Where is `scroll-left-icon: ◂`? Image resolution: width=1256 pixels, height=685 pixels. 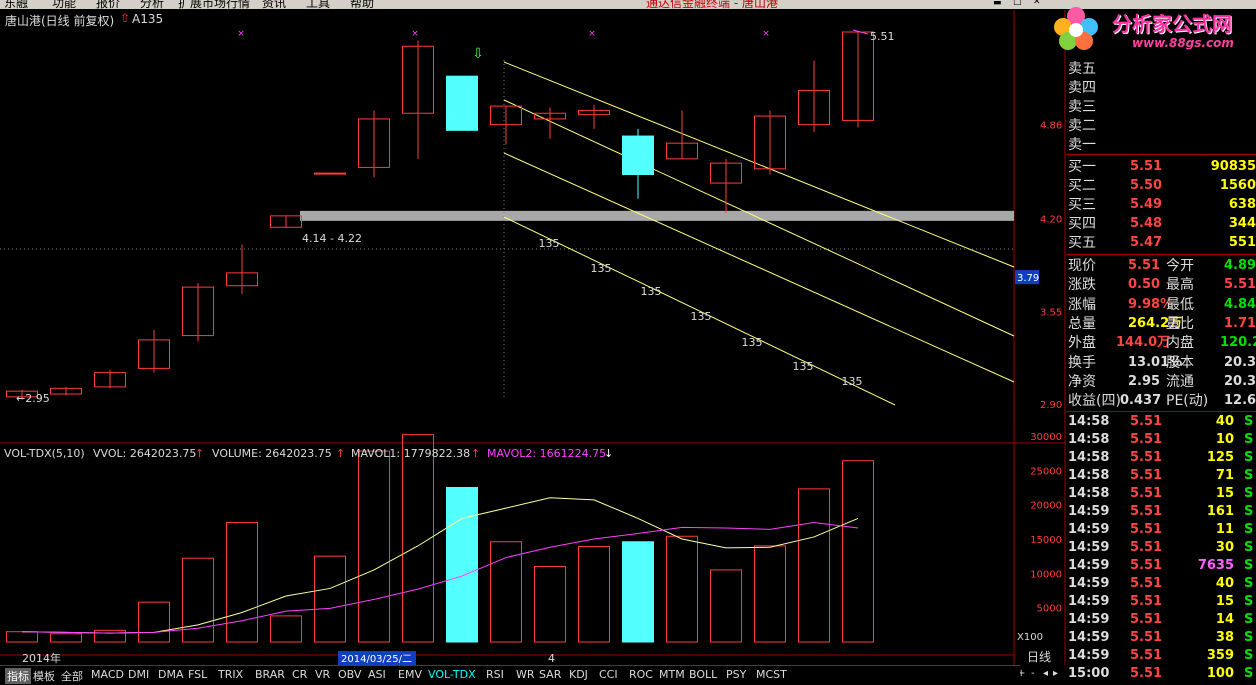
scroll-left-icon: ◂ is located at coordinates (1045, 673).